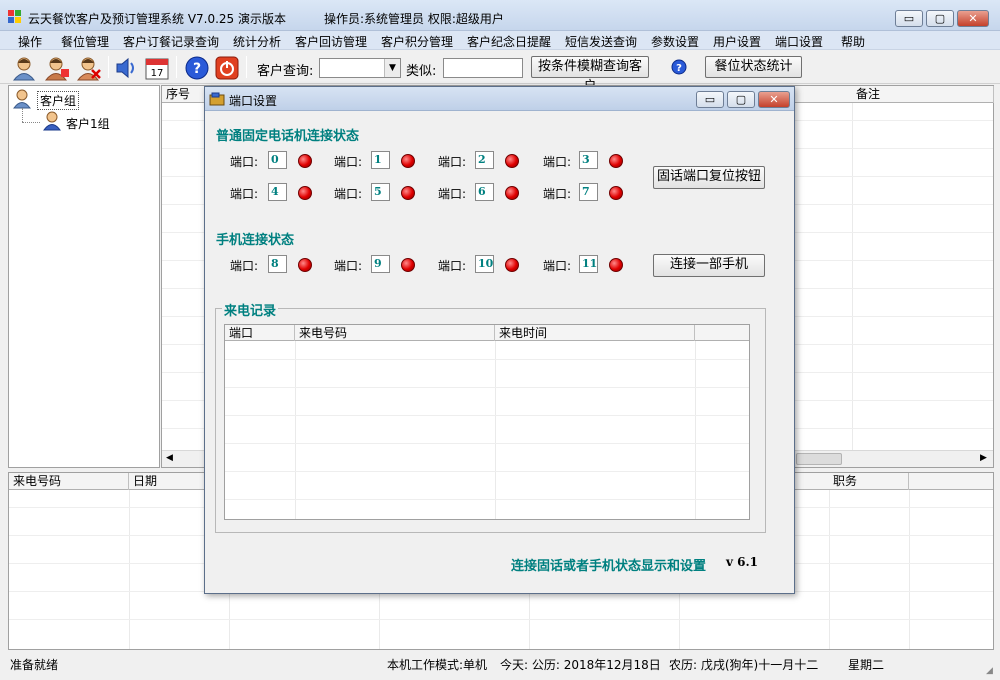 This screenshot has height=680, width=1000. Describe the element at coordinates (588, 160) in the screenshot. I see `port-input-3: 3` at that location.